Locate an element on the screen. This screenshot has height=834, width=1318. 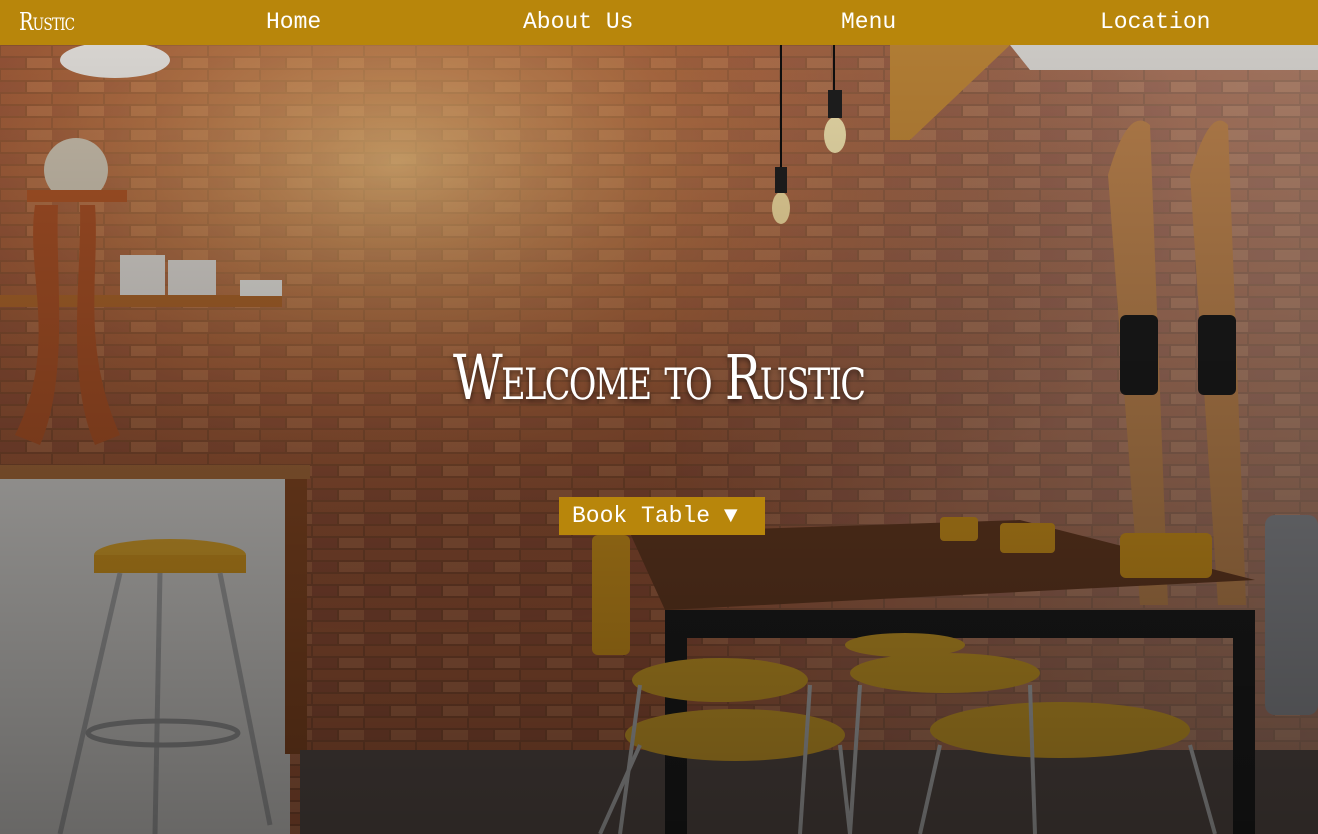
top-nav: Rustic Home About Us Menu Location is located at coordinates (659, 22).